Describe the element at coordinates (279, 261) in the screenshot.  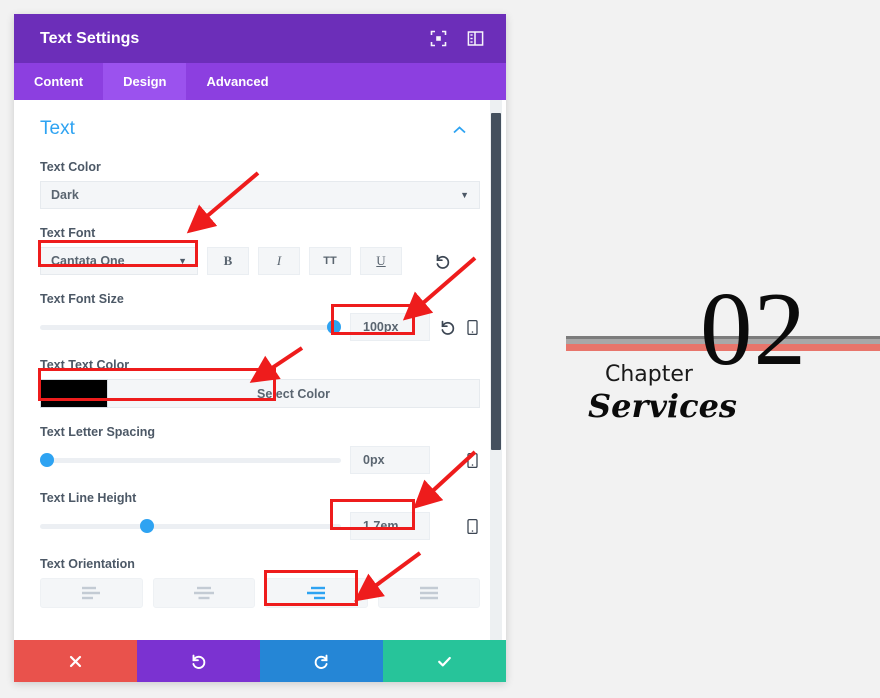
I see `italic-button: I` at that location.